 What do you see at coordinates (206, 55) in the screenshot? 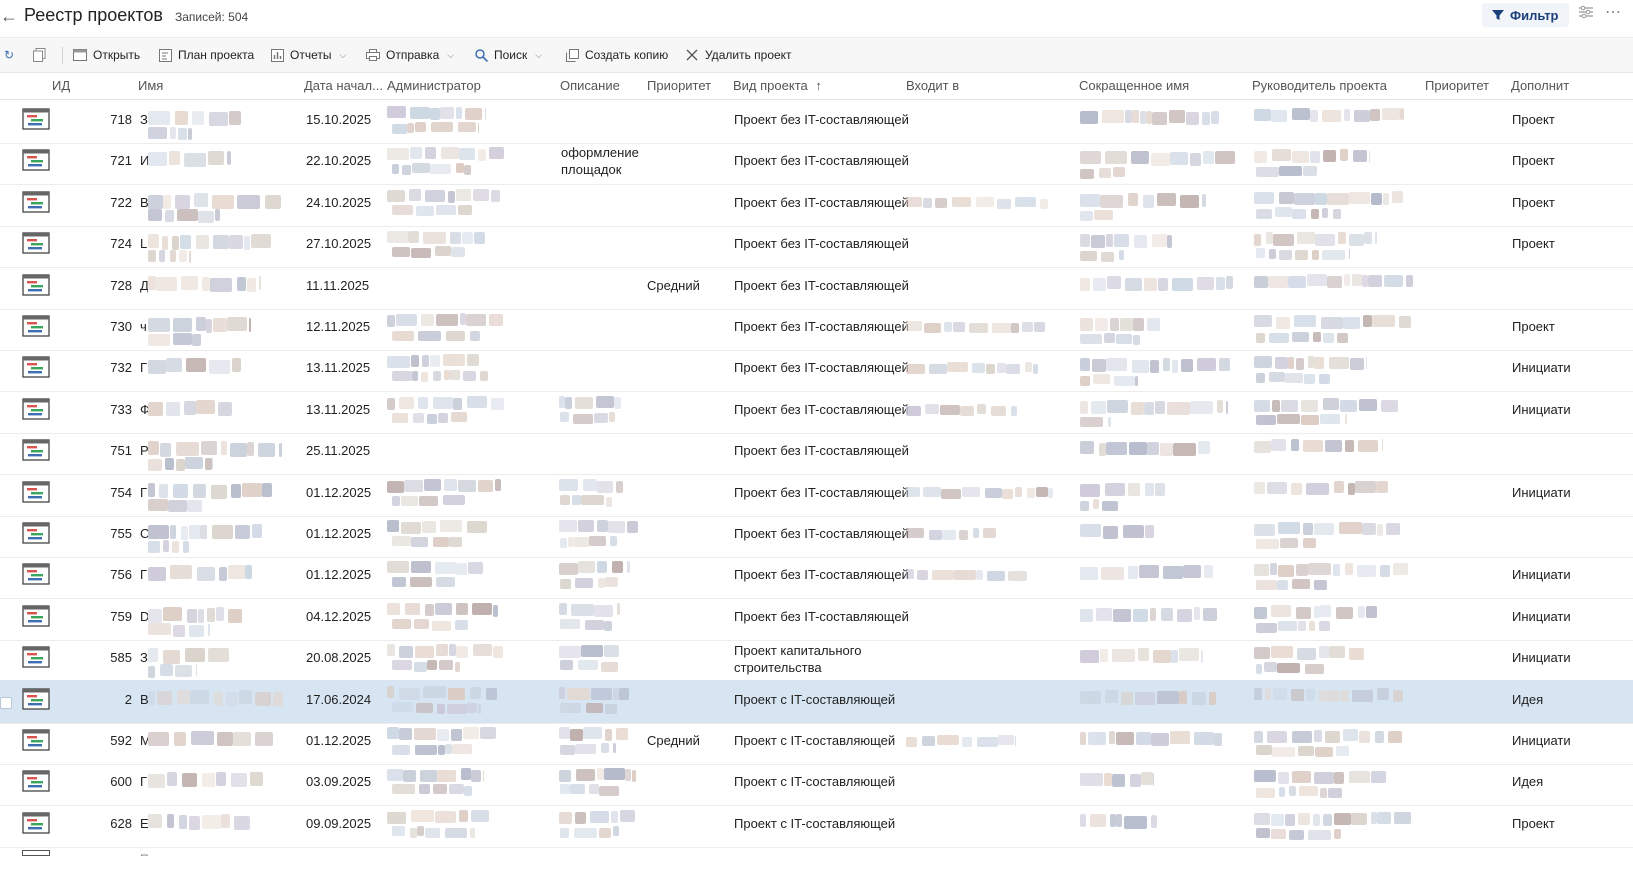
I see `project-plan-button: План проекта` at bounding box center [206, 55].